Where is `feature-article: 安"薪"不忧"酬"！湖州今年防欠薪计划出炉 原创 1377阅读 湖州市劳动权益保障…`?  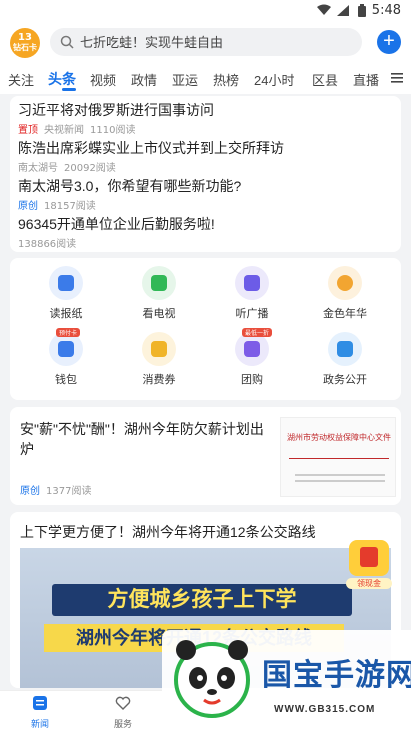
feature-article: 安"薪"不忧"酬"！湖州今年防欠薪计划出炉 原创 1377阅读 湖州市劳动权益保障… is located at coordinates (205, 456).